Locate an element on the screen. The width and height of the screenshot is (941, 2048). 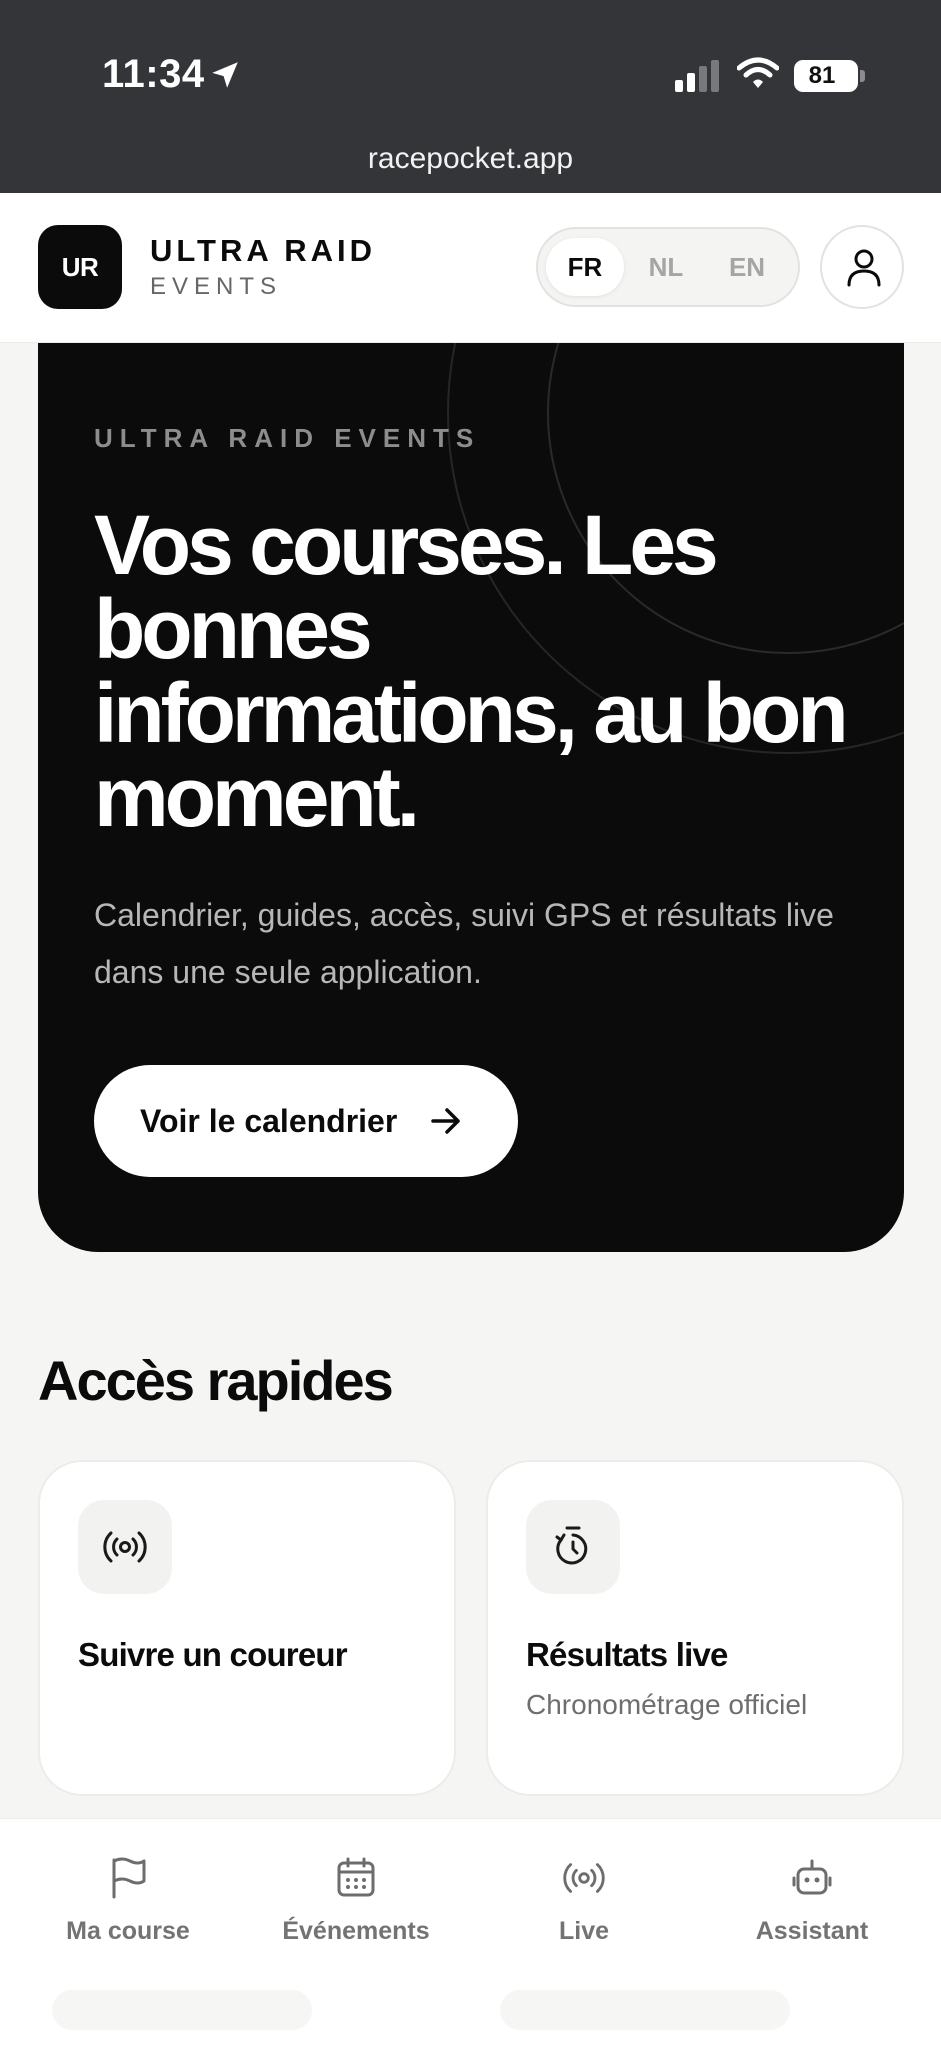
battery-indicator: 81 is located at coordinates (829, 76).